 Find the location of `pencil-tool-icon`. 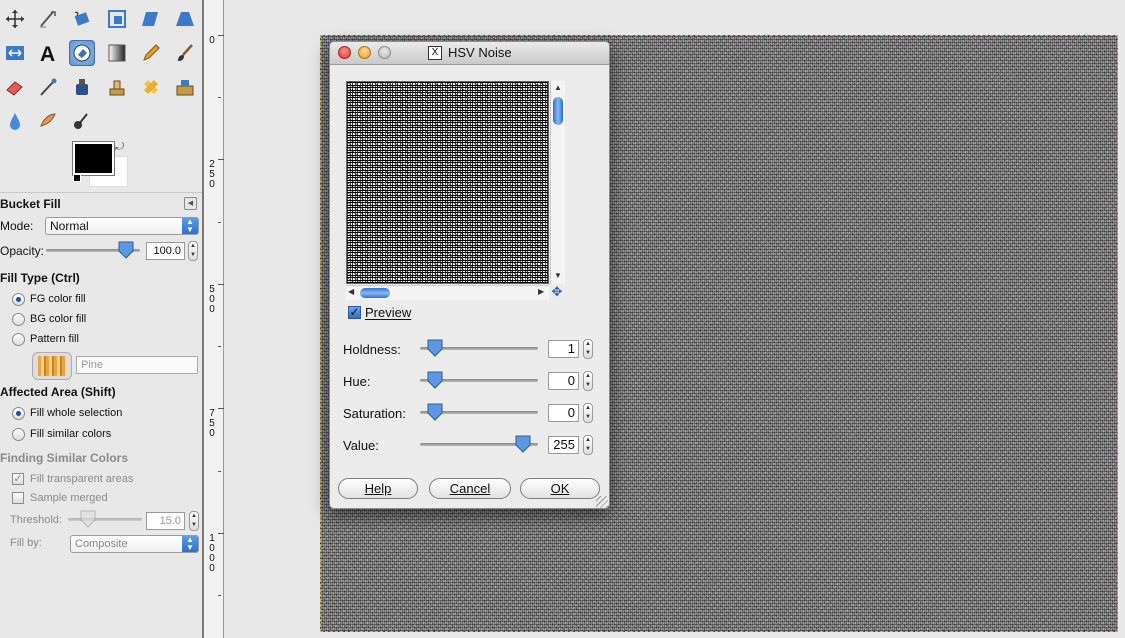

pencil-tool-icon is located at coordinates (151, 53).